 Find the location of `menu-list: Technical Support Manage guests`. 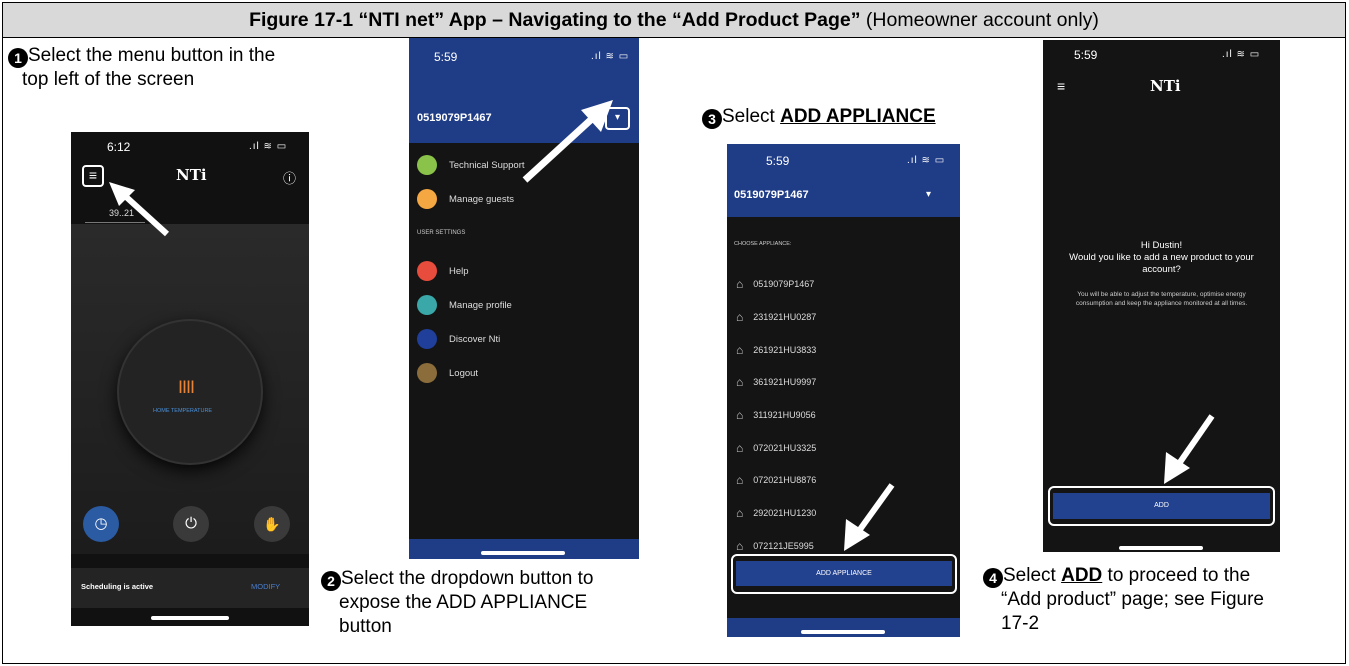

menu-list: Technical Support Manage guests is located at coordinates (471, 182).